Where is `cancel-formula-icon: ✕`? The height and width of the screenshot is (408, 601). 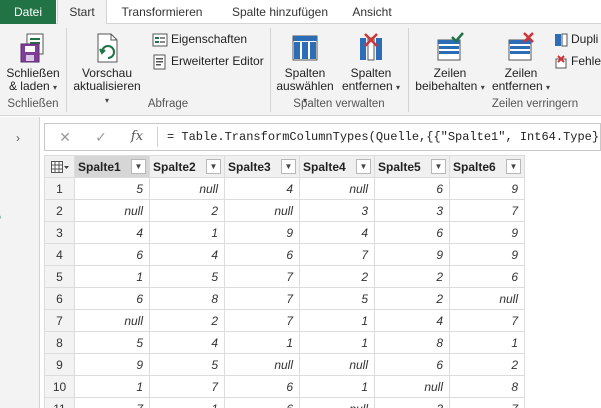
cancel-formula-icon: ✕ is located at coordinates (65, 137).